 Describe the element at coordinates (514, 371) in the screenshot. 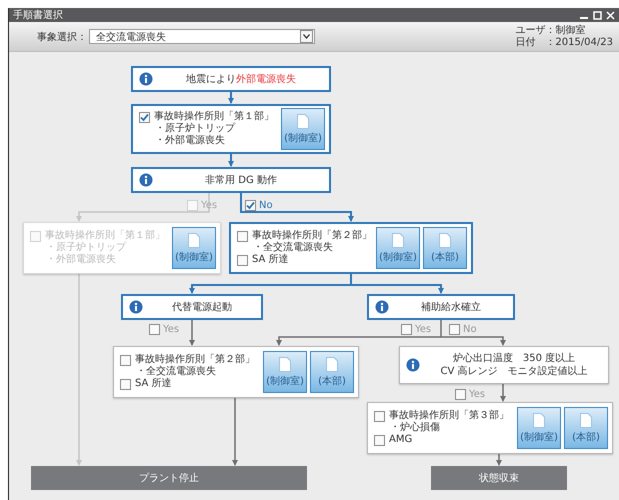

I see `node-text: CV 高レンジ モニタ設定値以上` at that location.